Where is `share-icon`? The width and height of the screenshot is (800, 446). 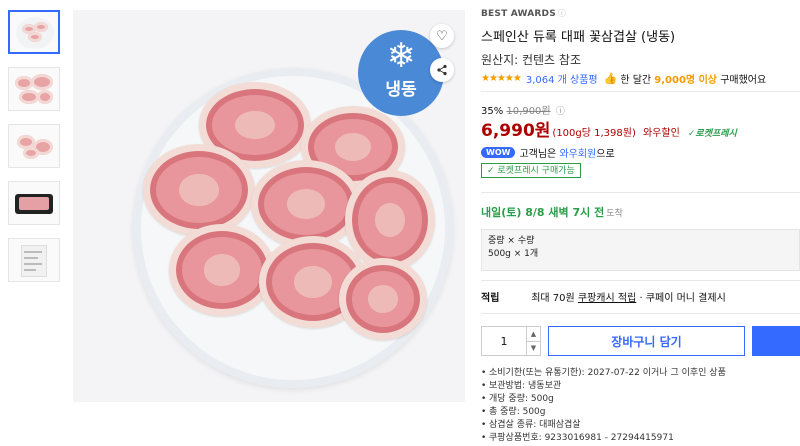 share-icon is located at coordinates (442, 70).